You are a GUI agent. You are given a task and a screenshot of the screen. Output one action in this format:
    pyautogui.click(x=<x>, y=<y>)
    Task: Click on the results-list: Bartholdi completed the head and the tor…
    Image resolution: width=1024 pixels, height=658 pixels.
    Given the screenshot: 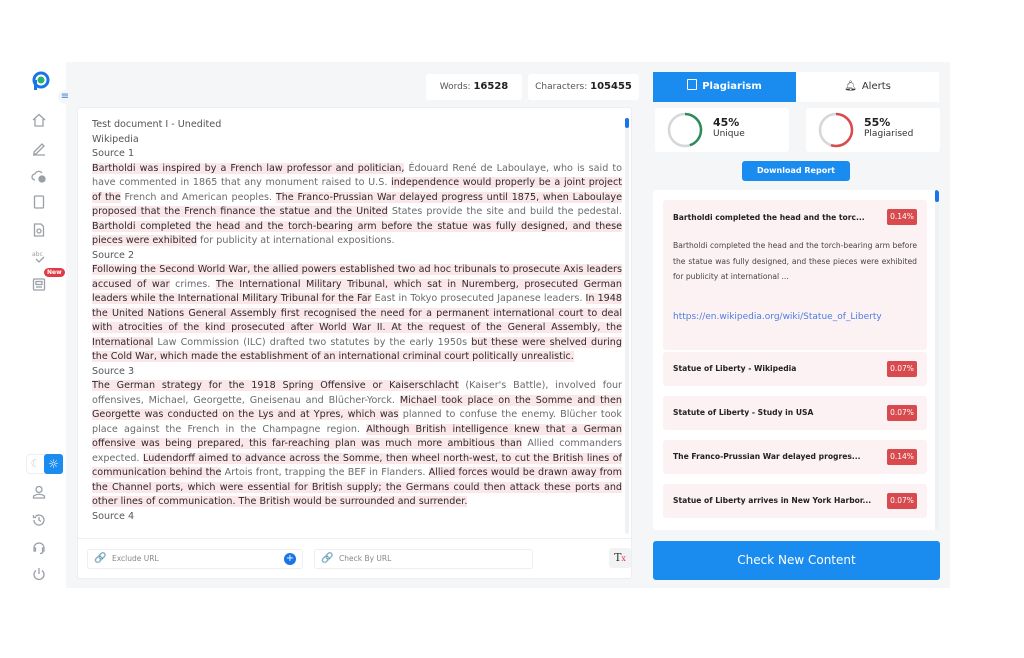 What is the action you would take?
    pyautogui.click(x=796, y=360)
    